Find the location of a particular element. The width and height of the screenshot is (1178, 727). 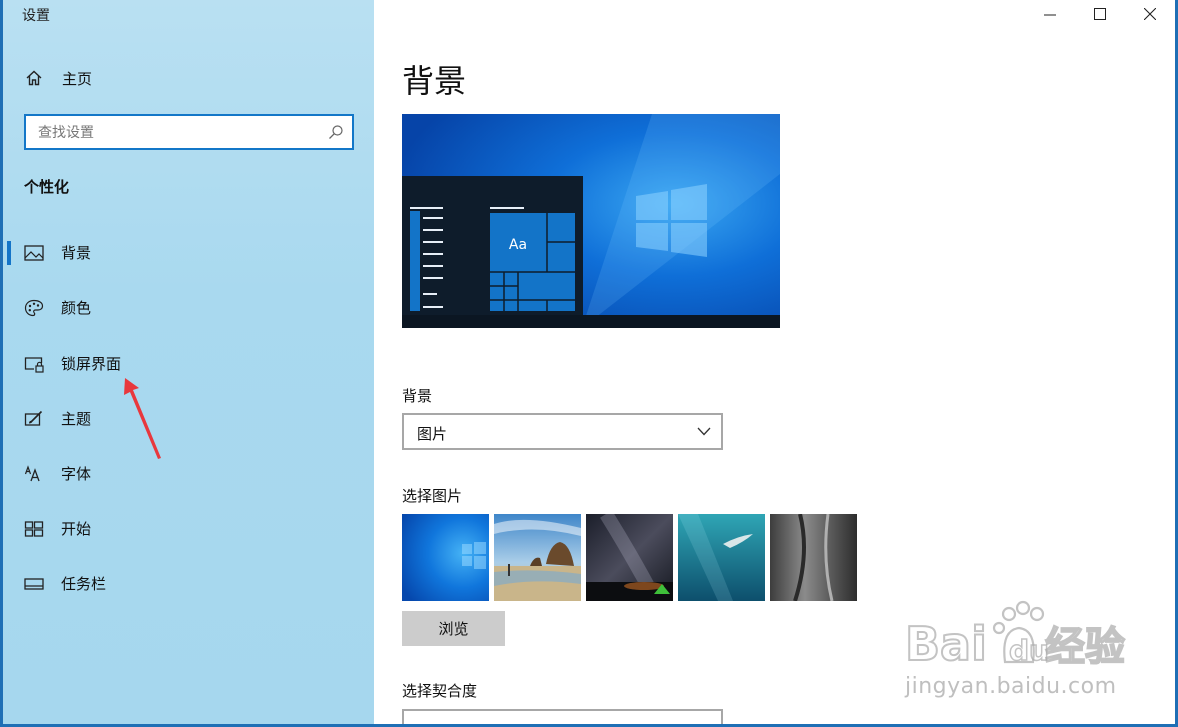

search-icon is located at coordinates (336, 132).